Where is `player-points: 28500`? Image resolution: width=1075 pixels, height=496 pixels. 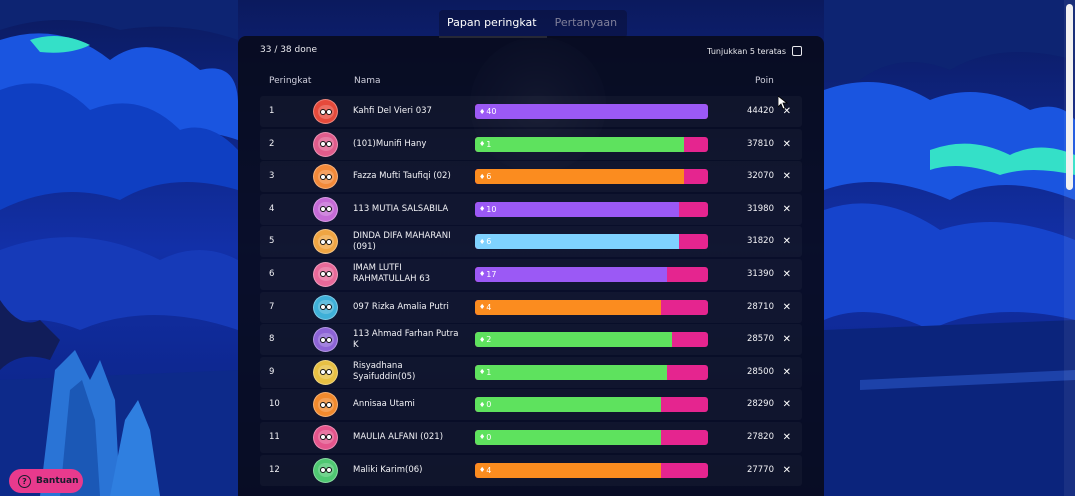 player-points: 28500 is located at coordinates (760, 371).